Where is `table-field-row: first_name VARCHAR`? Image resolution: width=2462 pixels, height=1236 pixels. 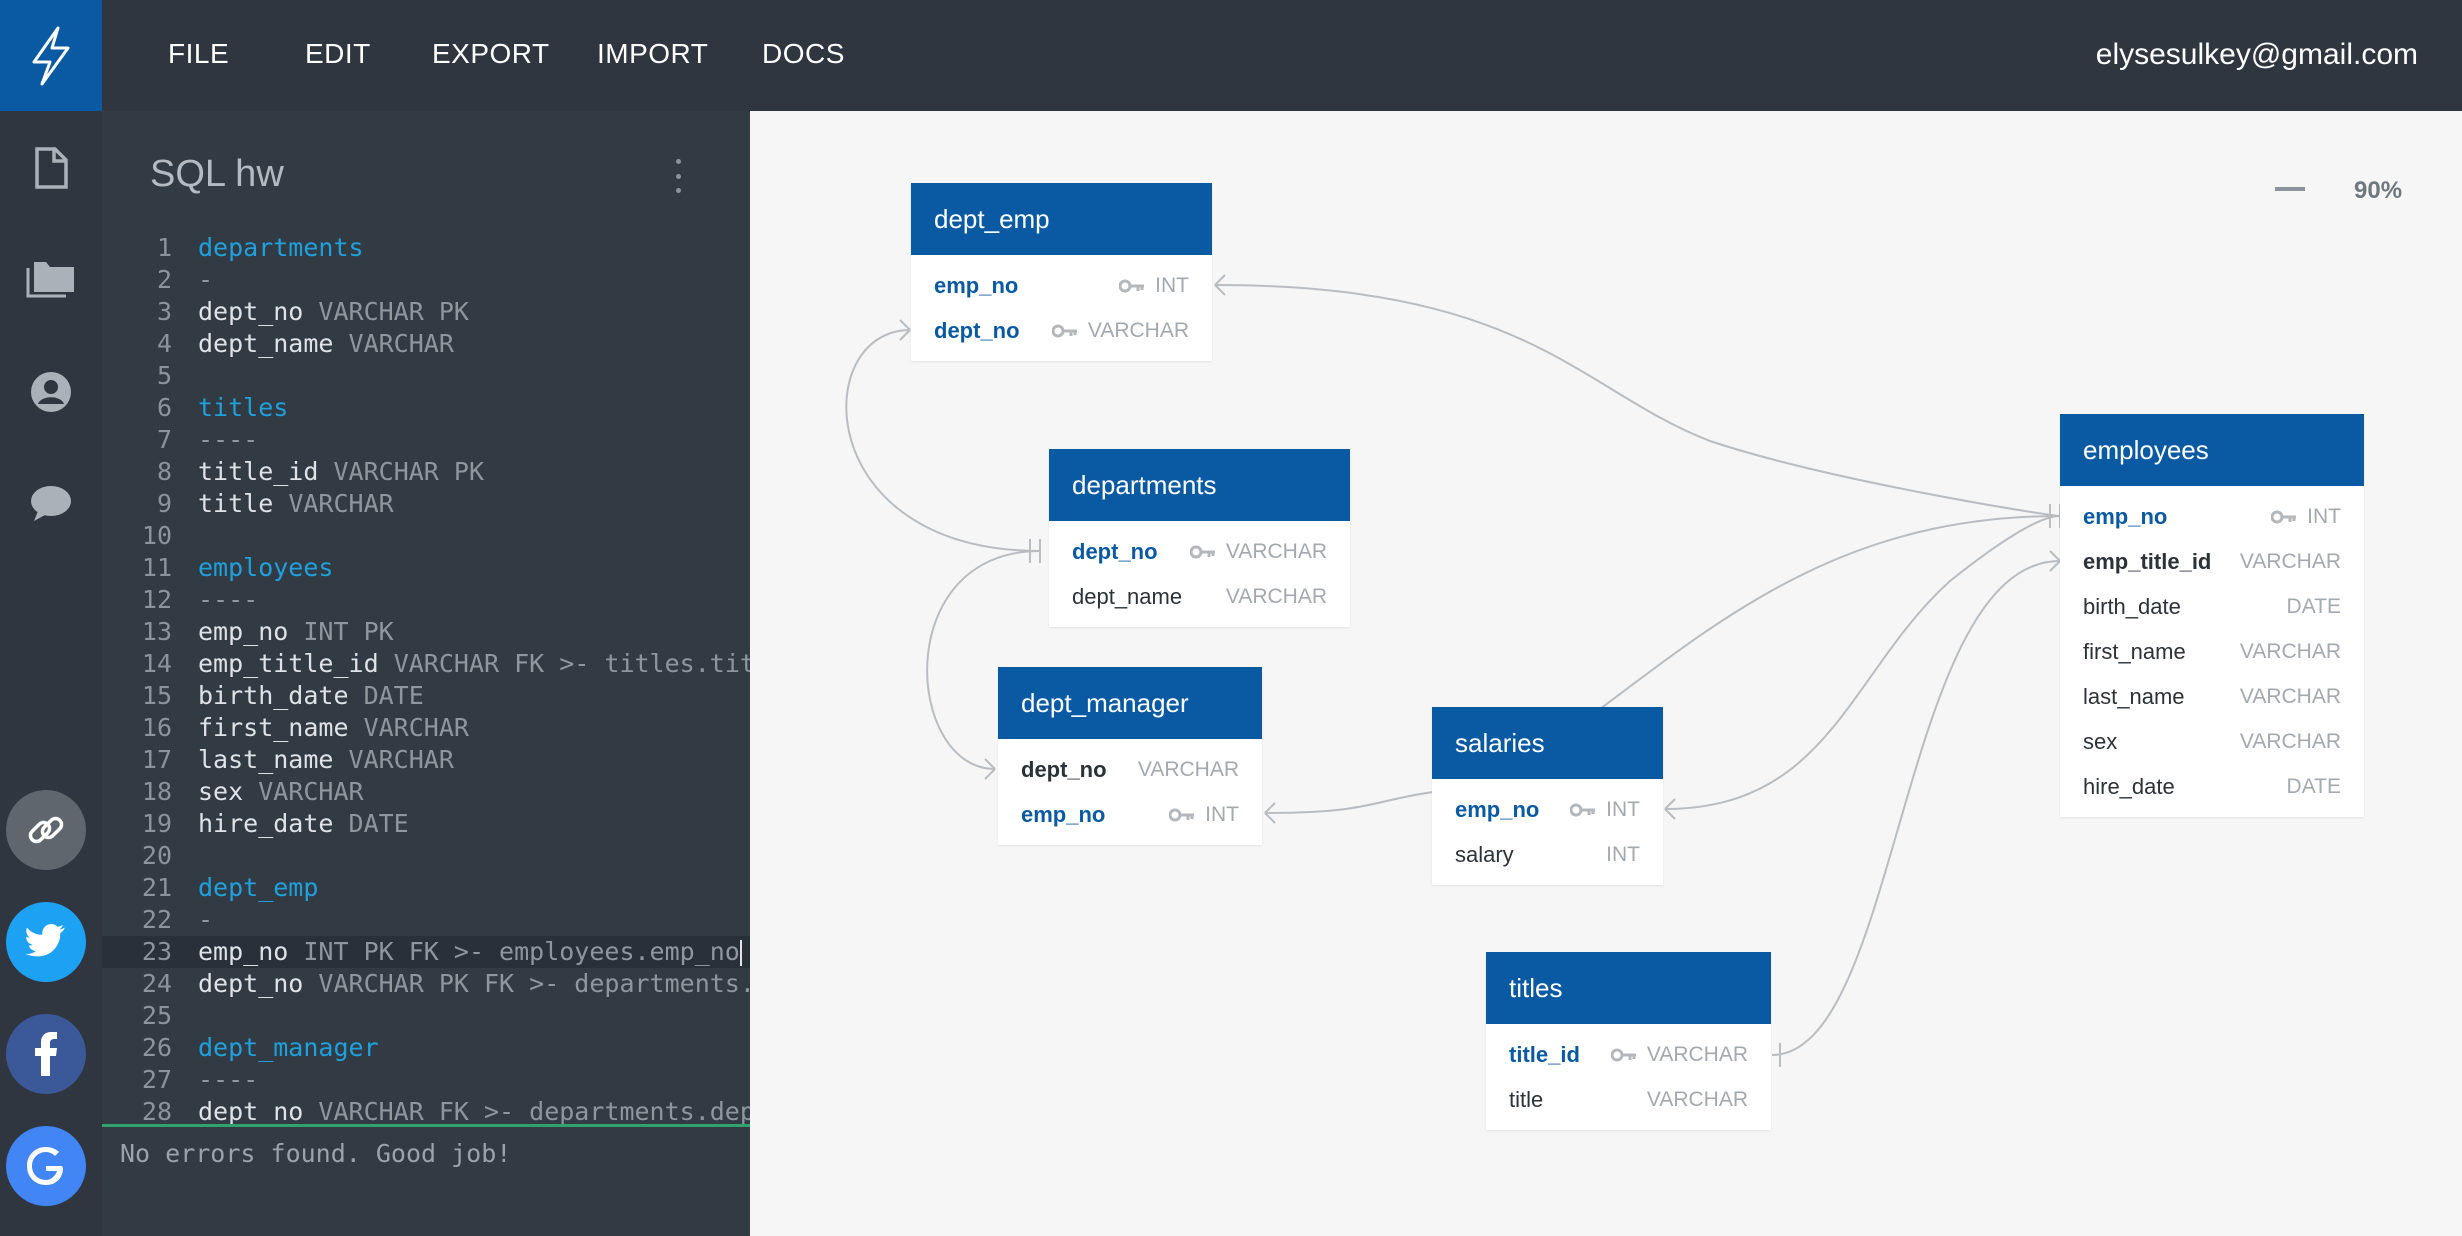 table-field-row: first_name VARCHAR is located at coordinates (2212, 651).